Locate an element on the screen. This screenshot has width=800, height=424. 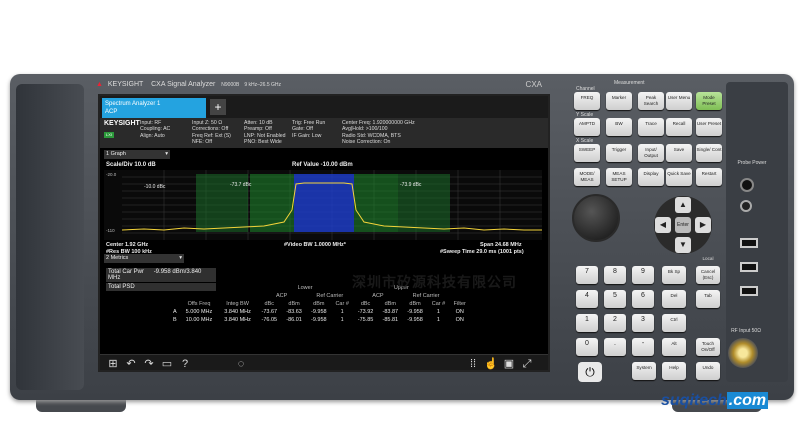
help-icon: ? is located at coordinates (185, 363).